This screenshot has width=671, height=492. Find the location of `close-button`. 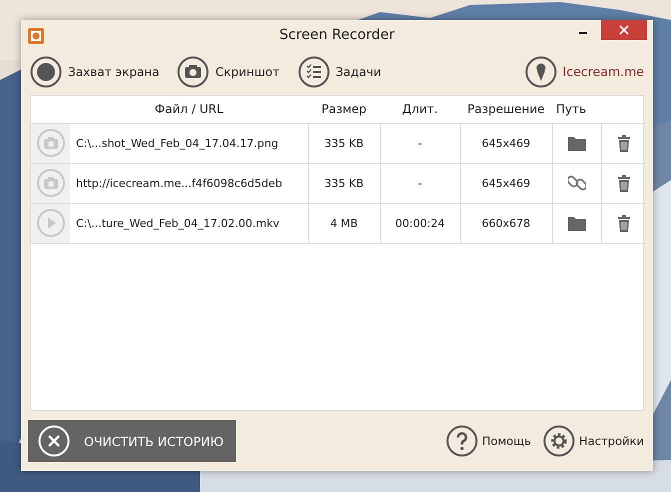

close-button is located at coordinates (624, 30).